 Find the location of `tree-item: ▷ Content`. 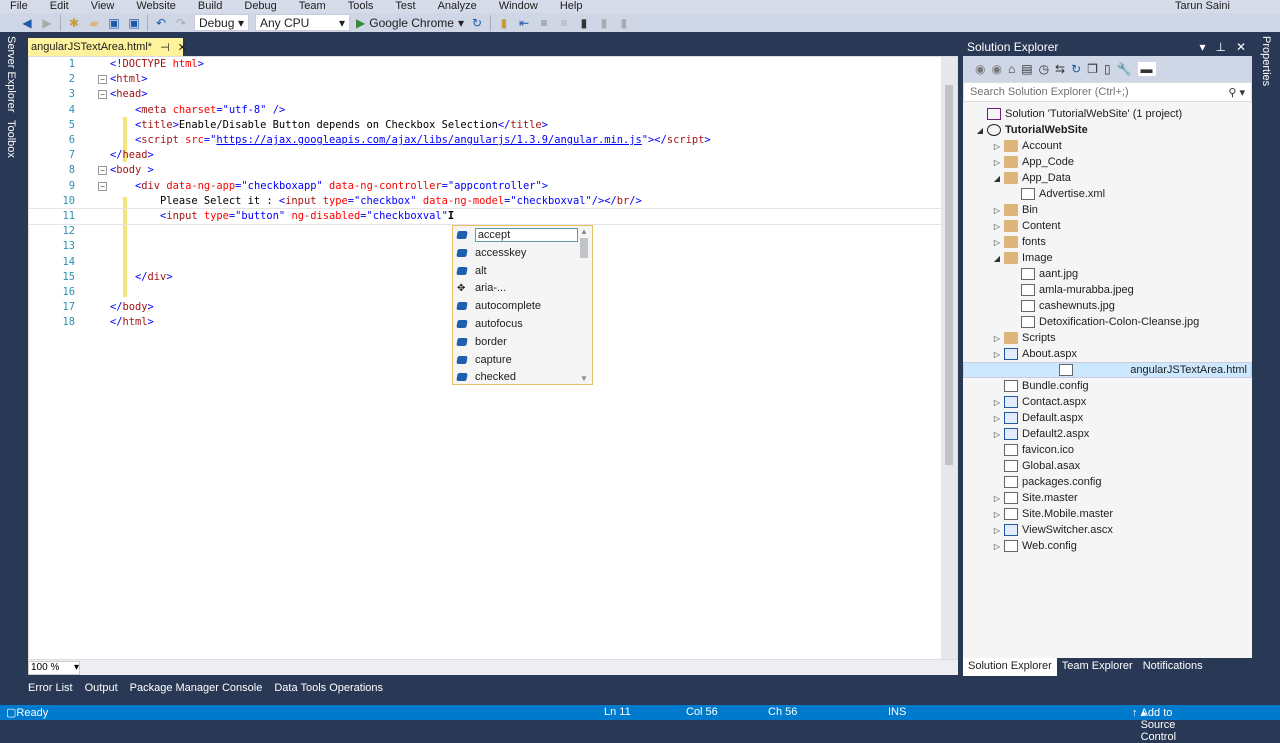

tree-item: ▷ Content is located at coordinates (1107, 226).